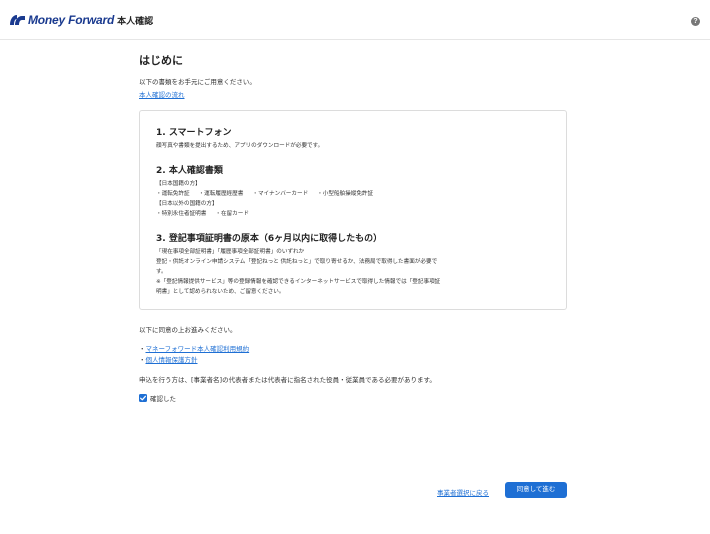 Image resolution: width=710 pixels, height=534 pixels. What do you see at coordinates (463, 492) in the screenshot?
I see `back-to-business-selection-link: 事業者選択に戻る` at bounding box center [463, 492].